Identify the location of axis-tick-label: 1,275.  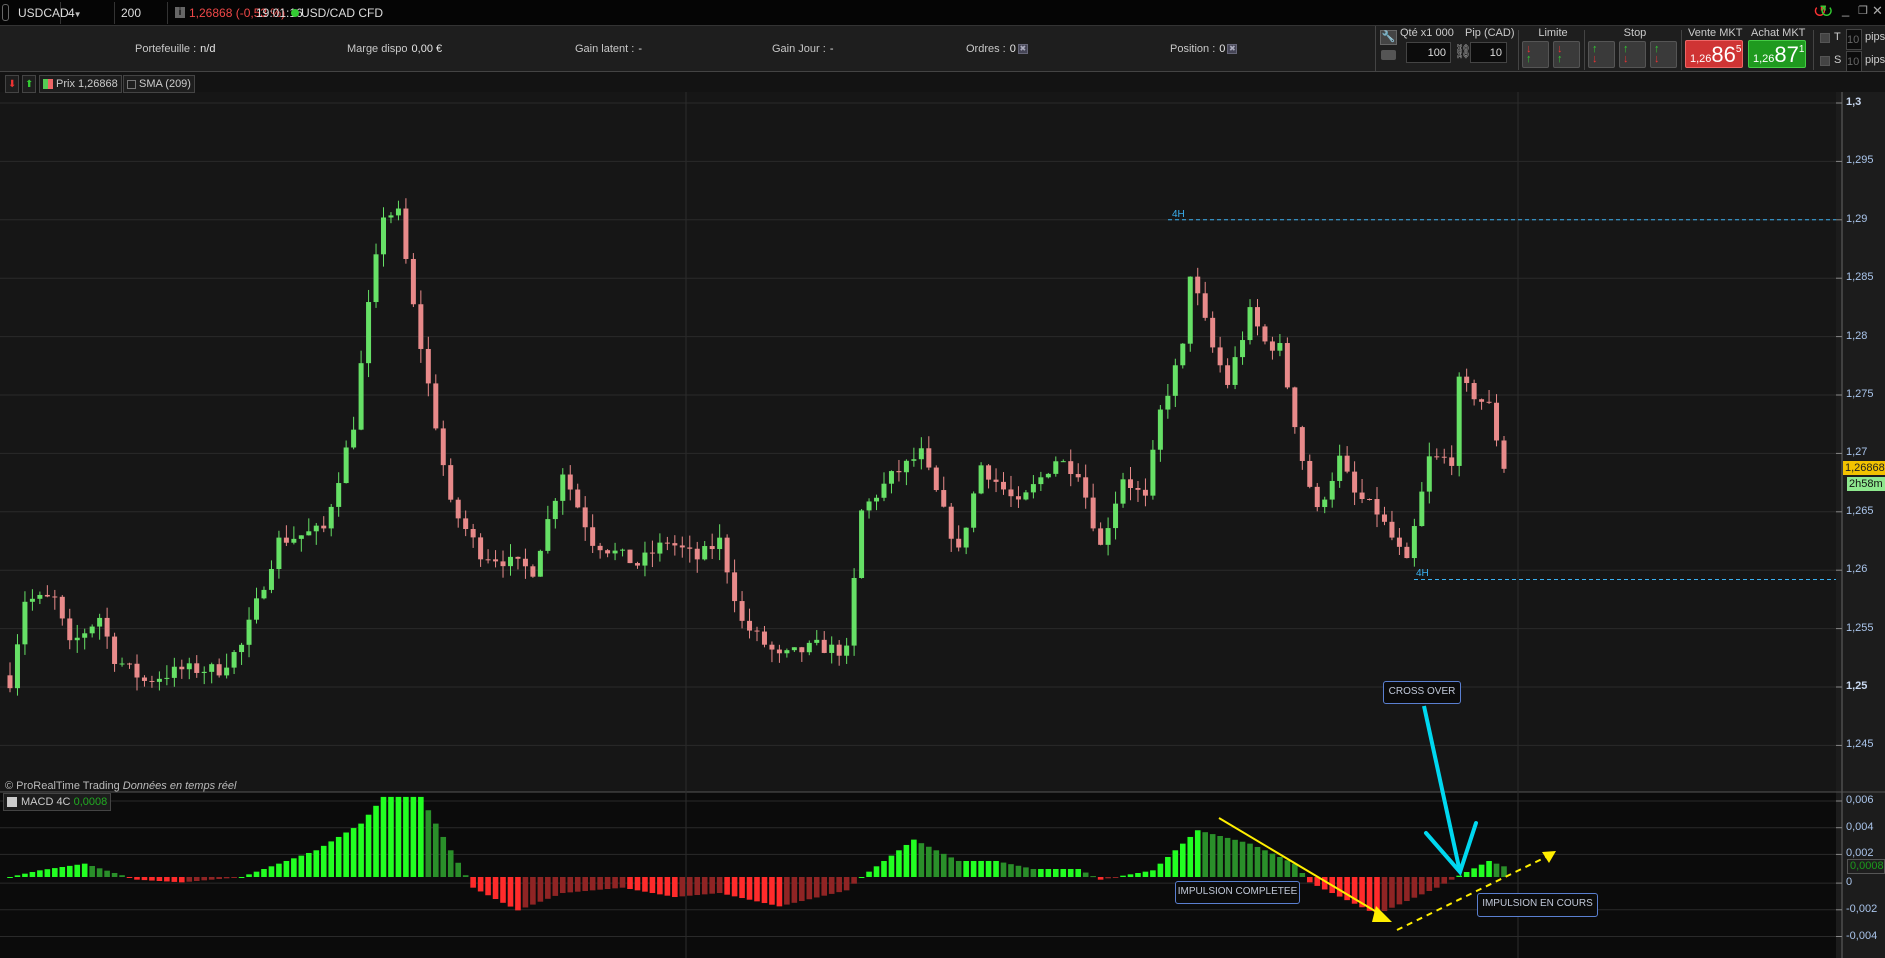
(1860, 394).